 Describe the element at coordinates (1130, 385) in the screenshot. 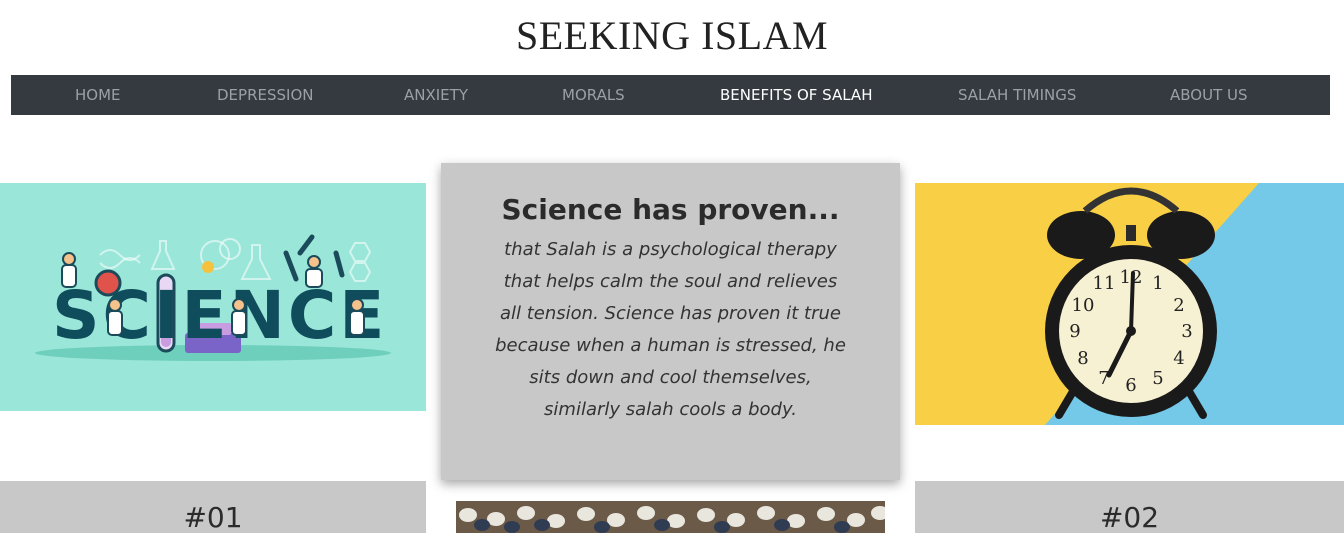

I see `clock-numeral-6: 6` at that location.